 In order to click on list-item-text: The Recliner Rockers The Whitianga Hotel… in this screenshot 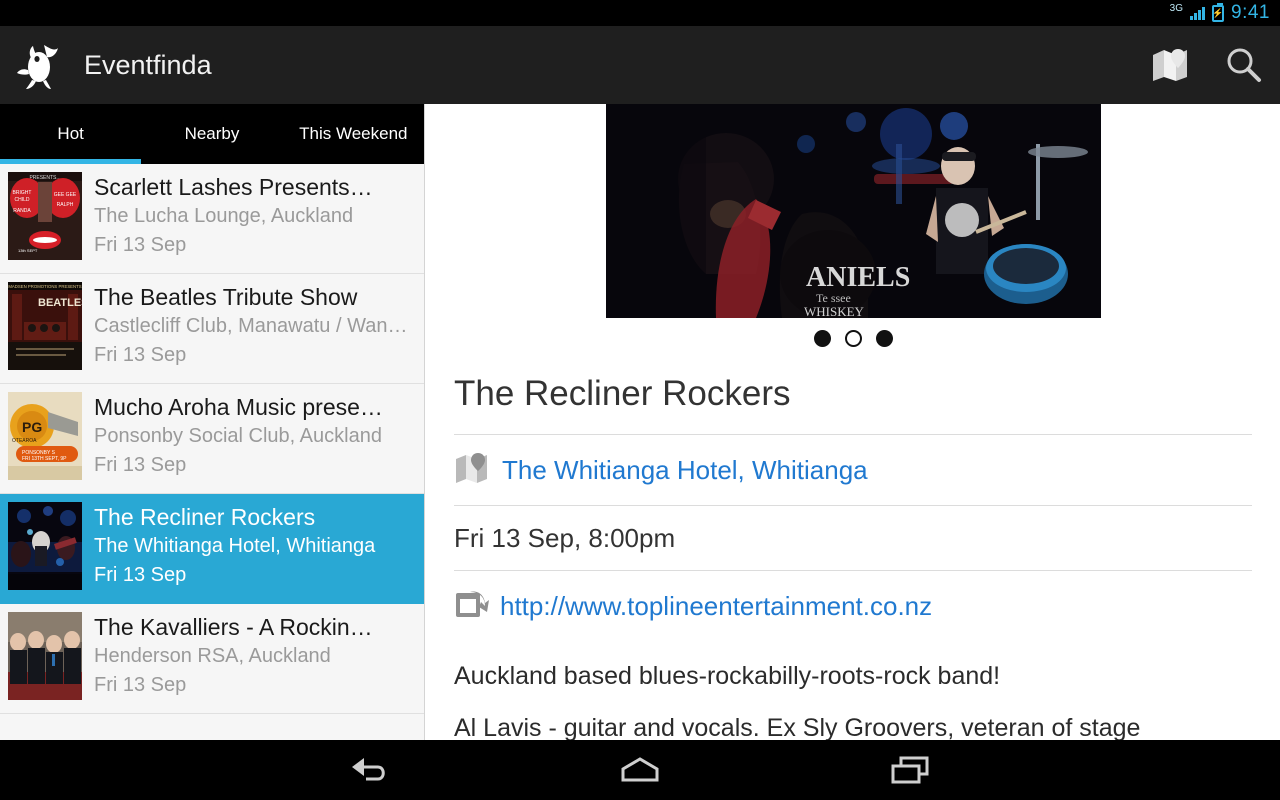, I will do `click(259, 546)`.